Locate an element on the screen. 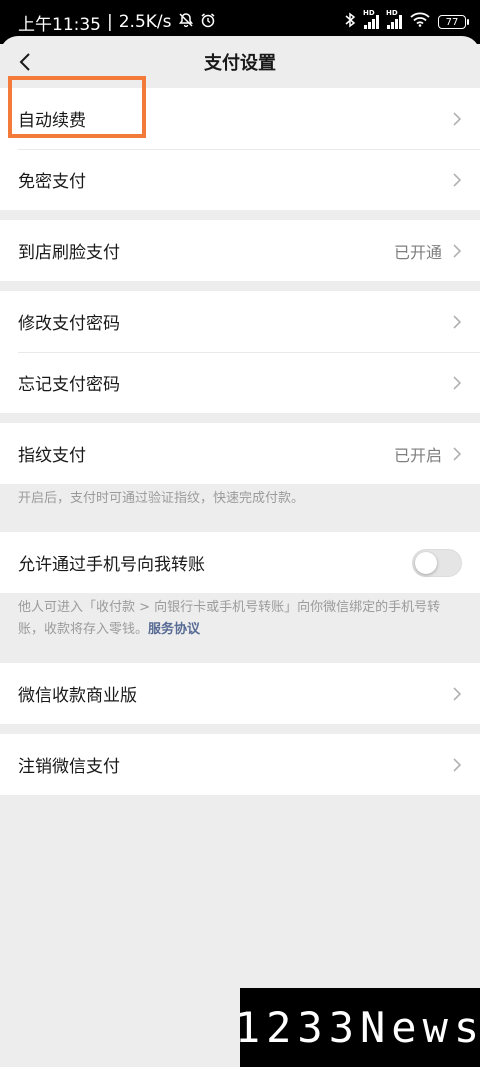 This screenshot has height=1067, width=480. change-password-label: 修改支付密码 is located at coordinates (69, 324).